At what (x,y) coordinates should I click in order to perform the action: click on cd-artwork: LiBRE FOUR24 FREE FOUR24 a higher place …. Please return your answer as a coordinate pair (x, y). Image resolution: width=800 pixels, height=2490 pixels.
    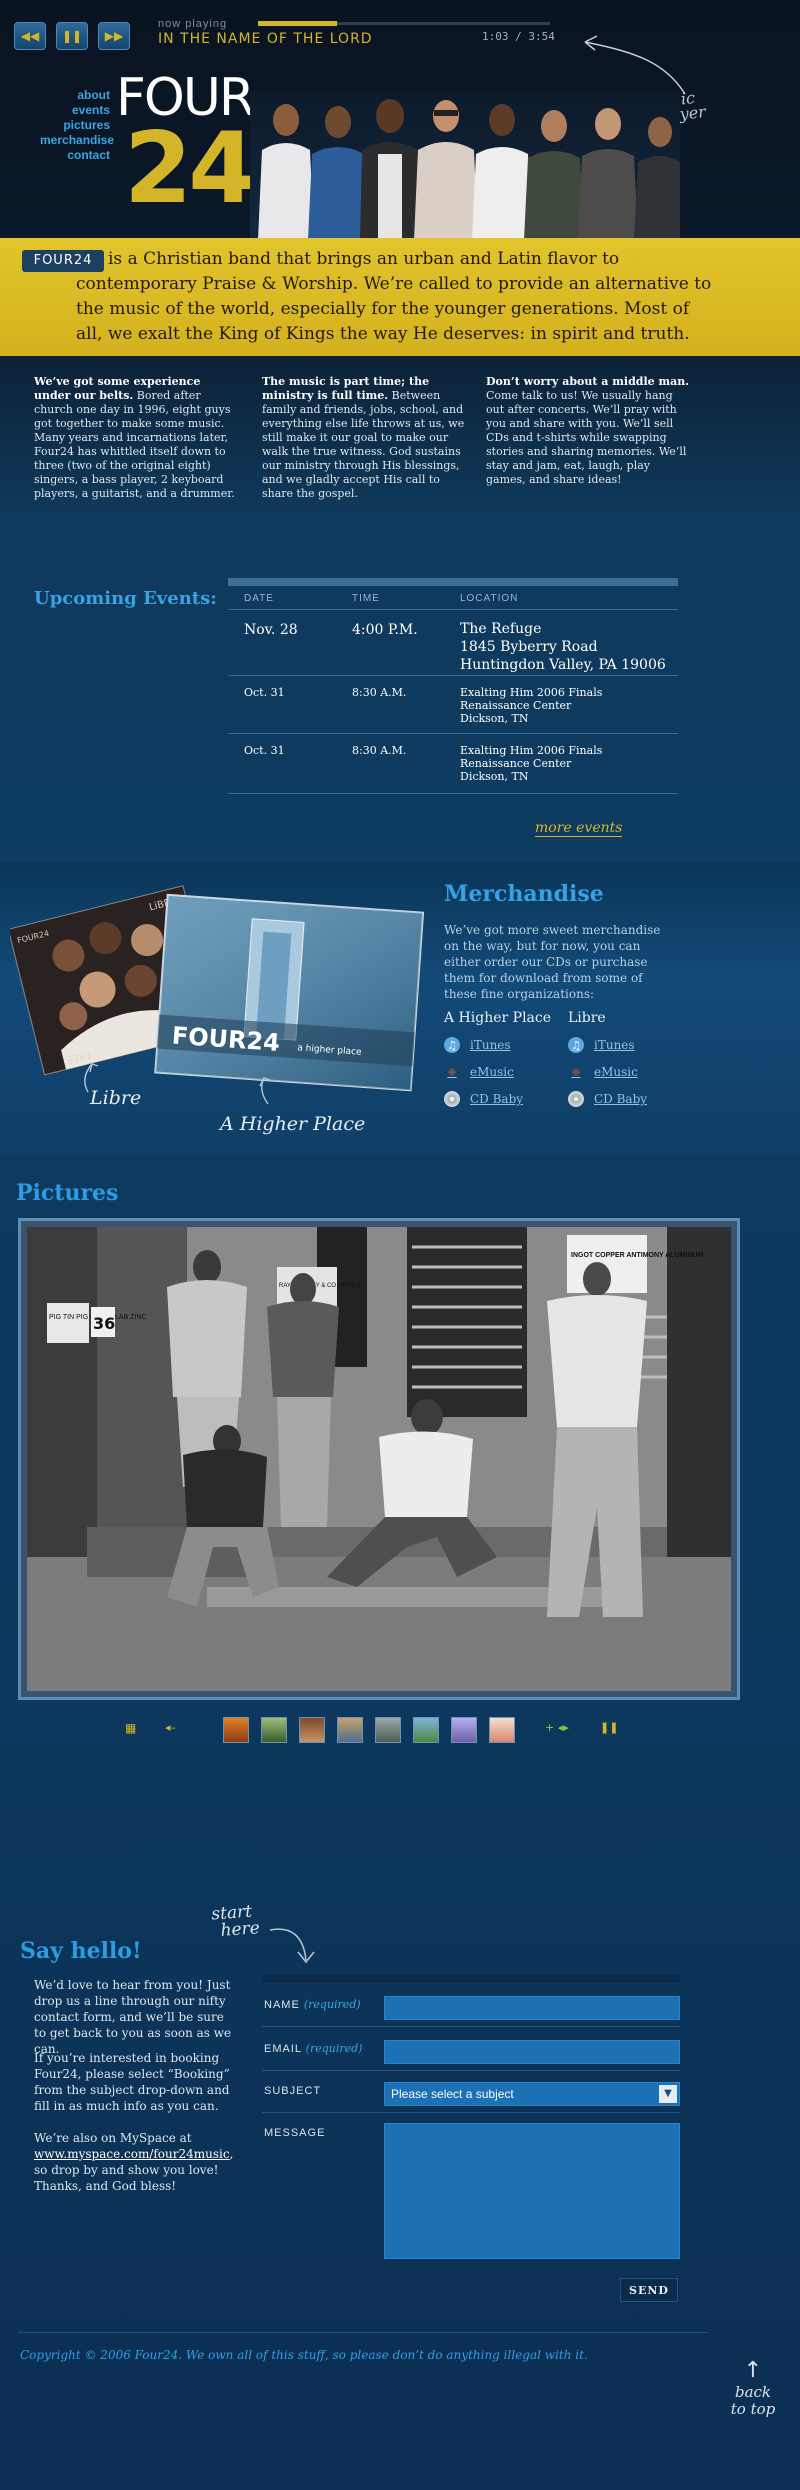
    Looking at the image, I should click on (217, 1010).